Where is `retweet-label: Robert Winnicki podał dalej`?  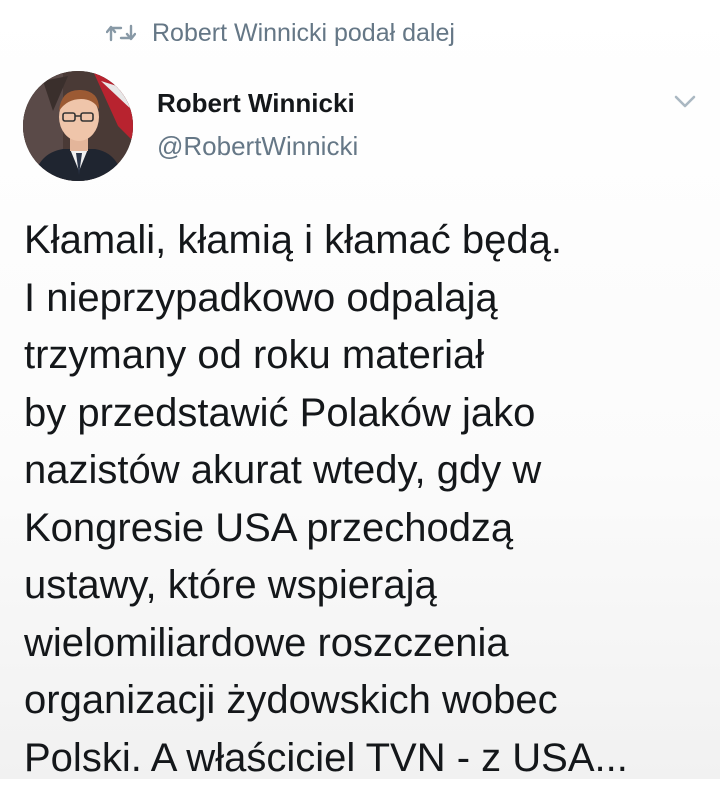 retweet-label: Robert Winnicki podał dalej is located at coordinates (303, 33).